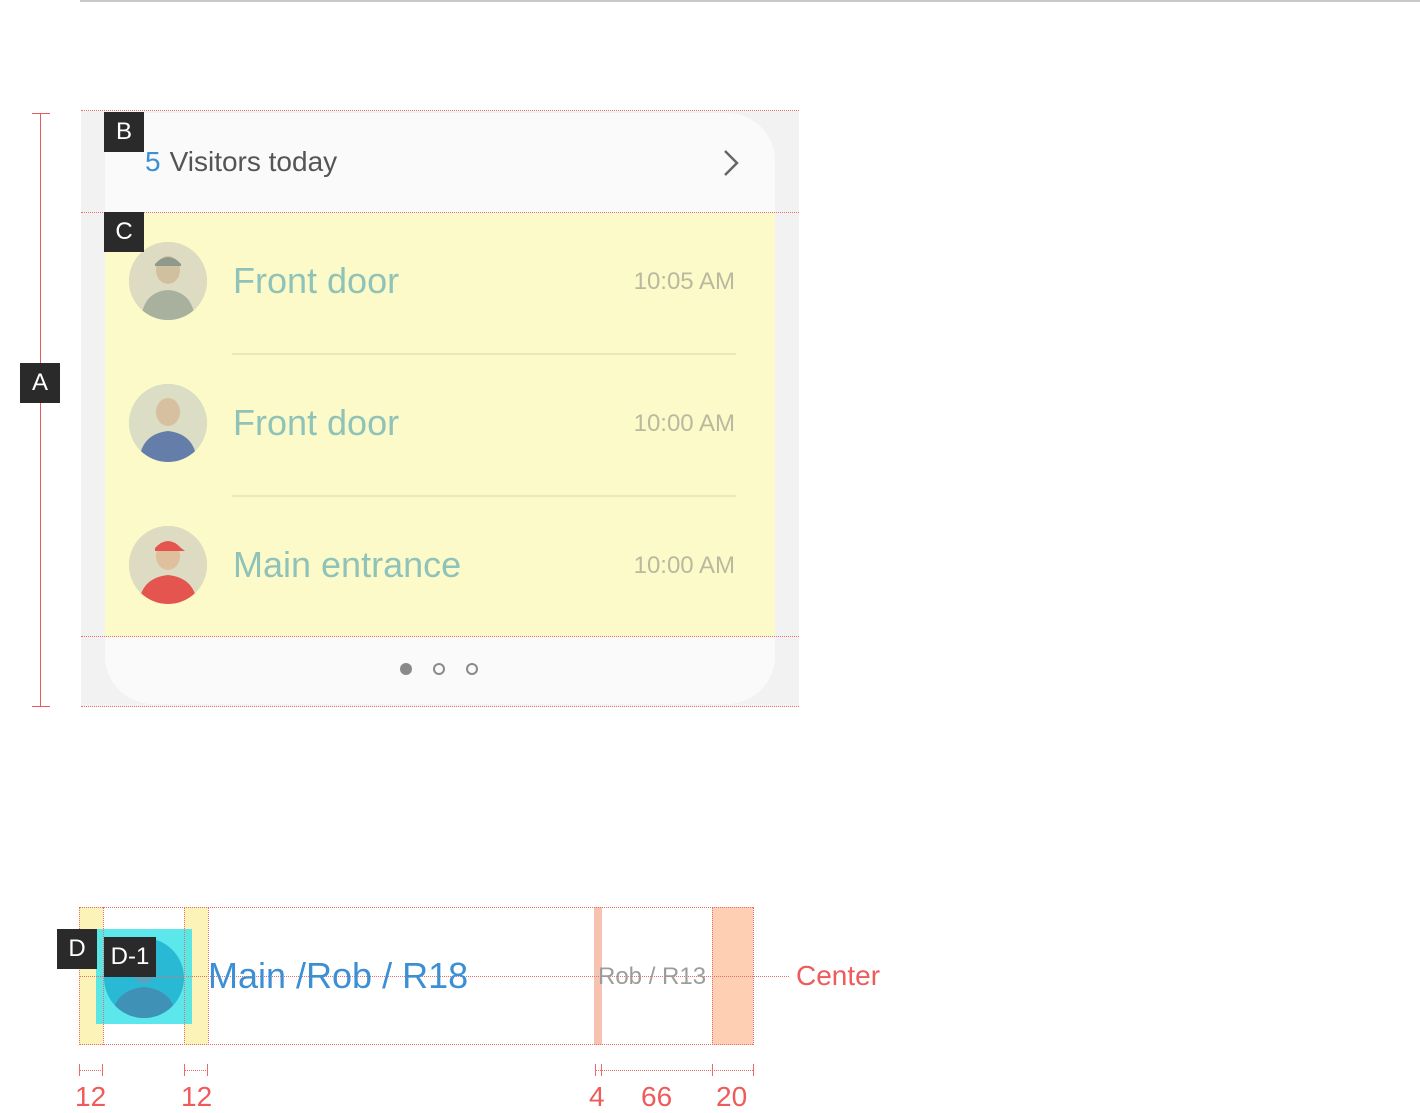 The height and width of the screenshot is (1113, 1420). What do you see at coordinates (124, 232) in the screenshot?
I see `marker-c: C` at bounding box center [124, 232].